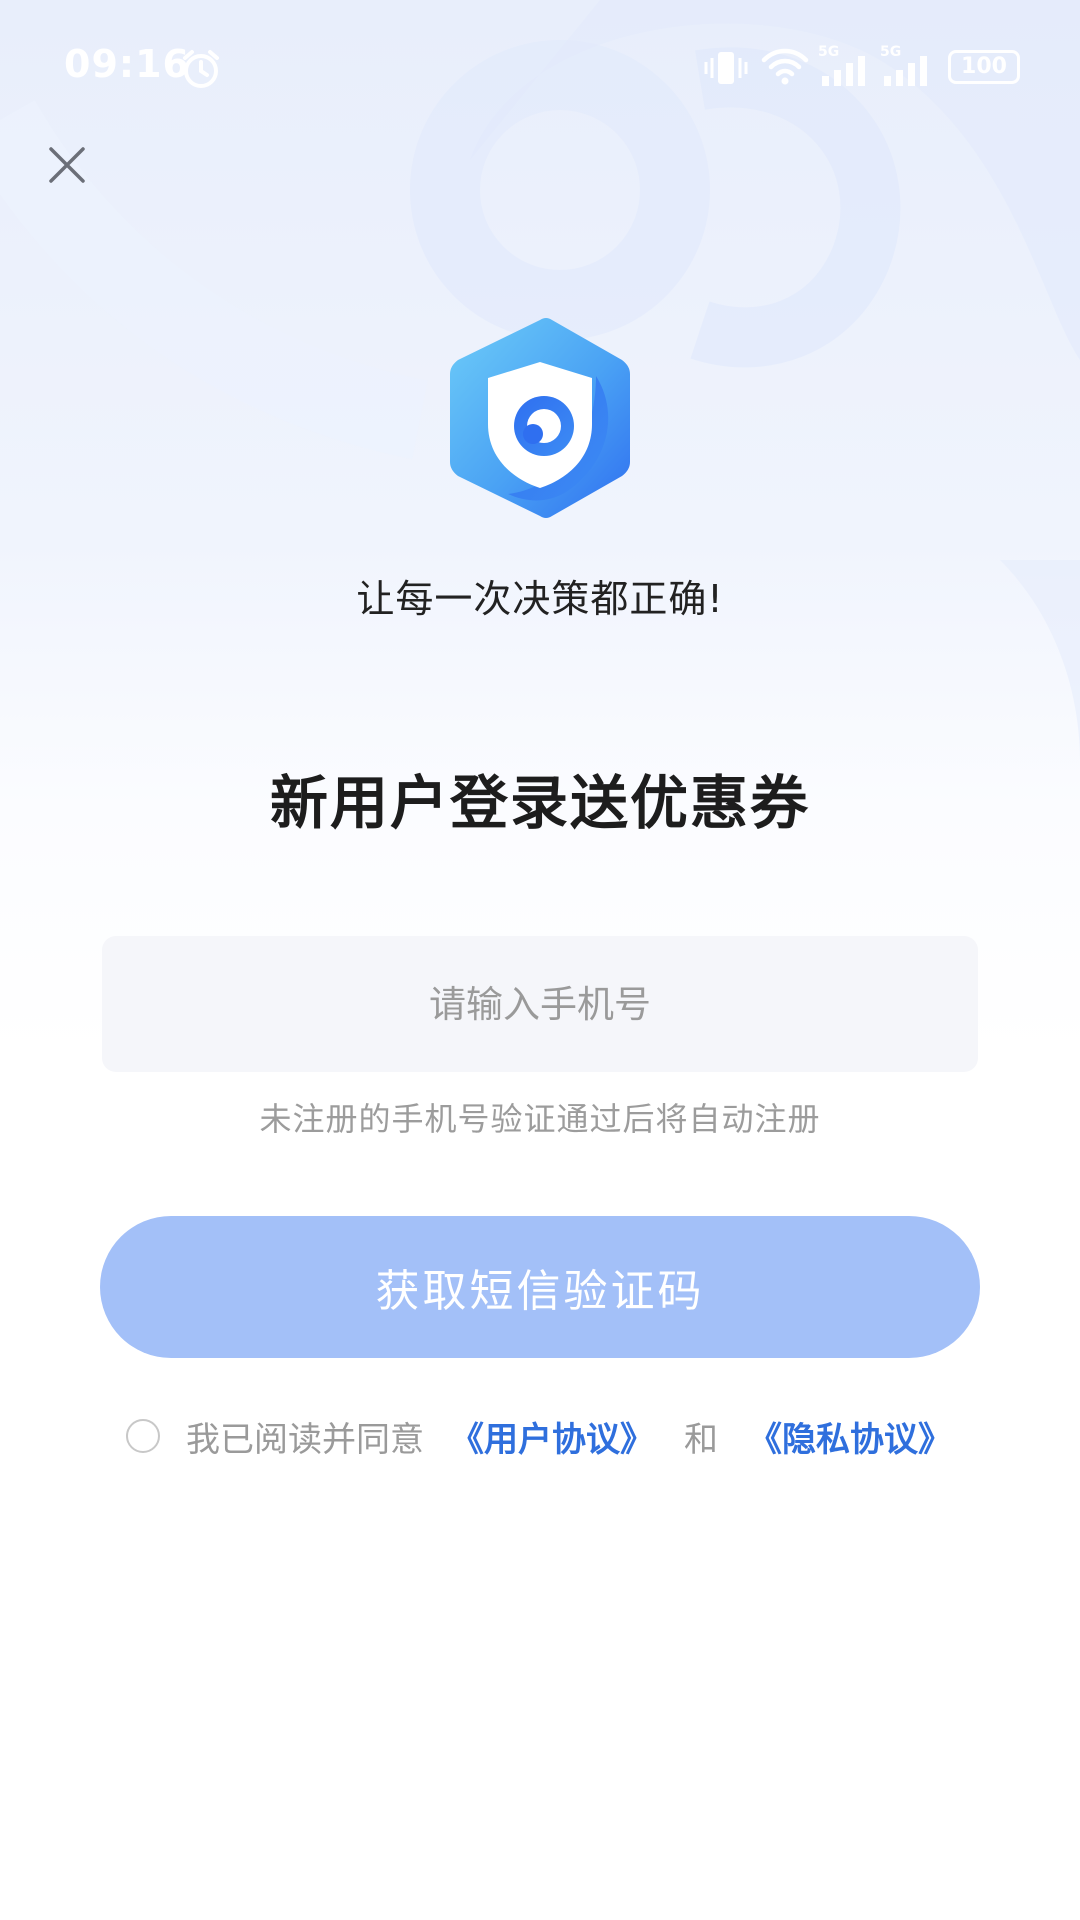 The height and width of the screenshot is (1920, 1080). What do you see at coordinates (127, 64) in the screenshot?
I see `status-time: 09:16` at bounding box center [127, 64].